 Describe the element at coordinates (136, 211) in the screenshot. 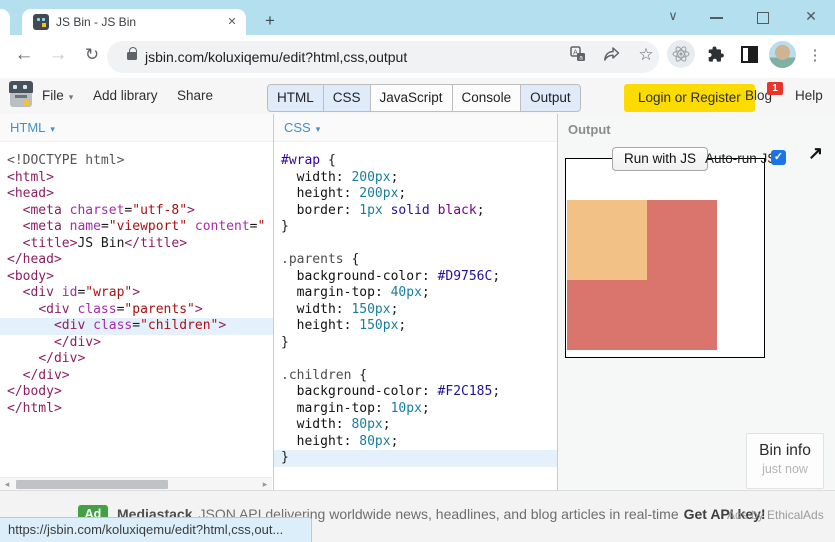

I see `code-line: <meta charset="utf-8">` at that location.